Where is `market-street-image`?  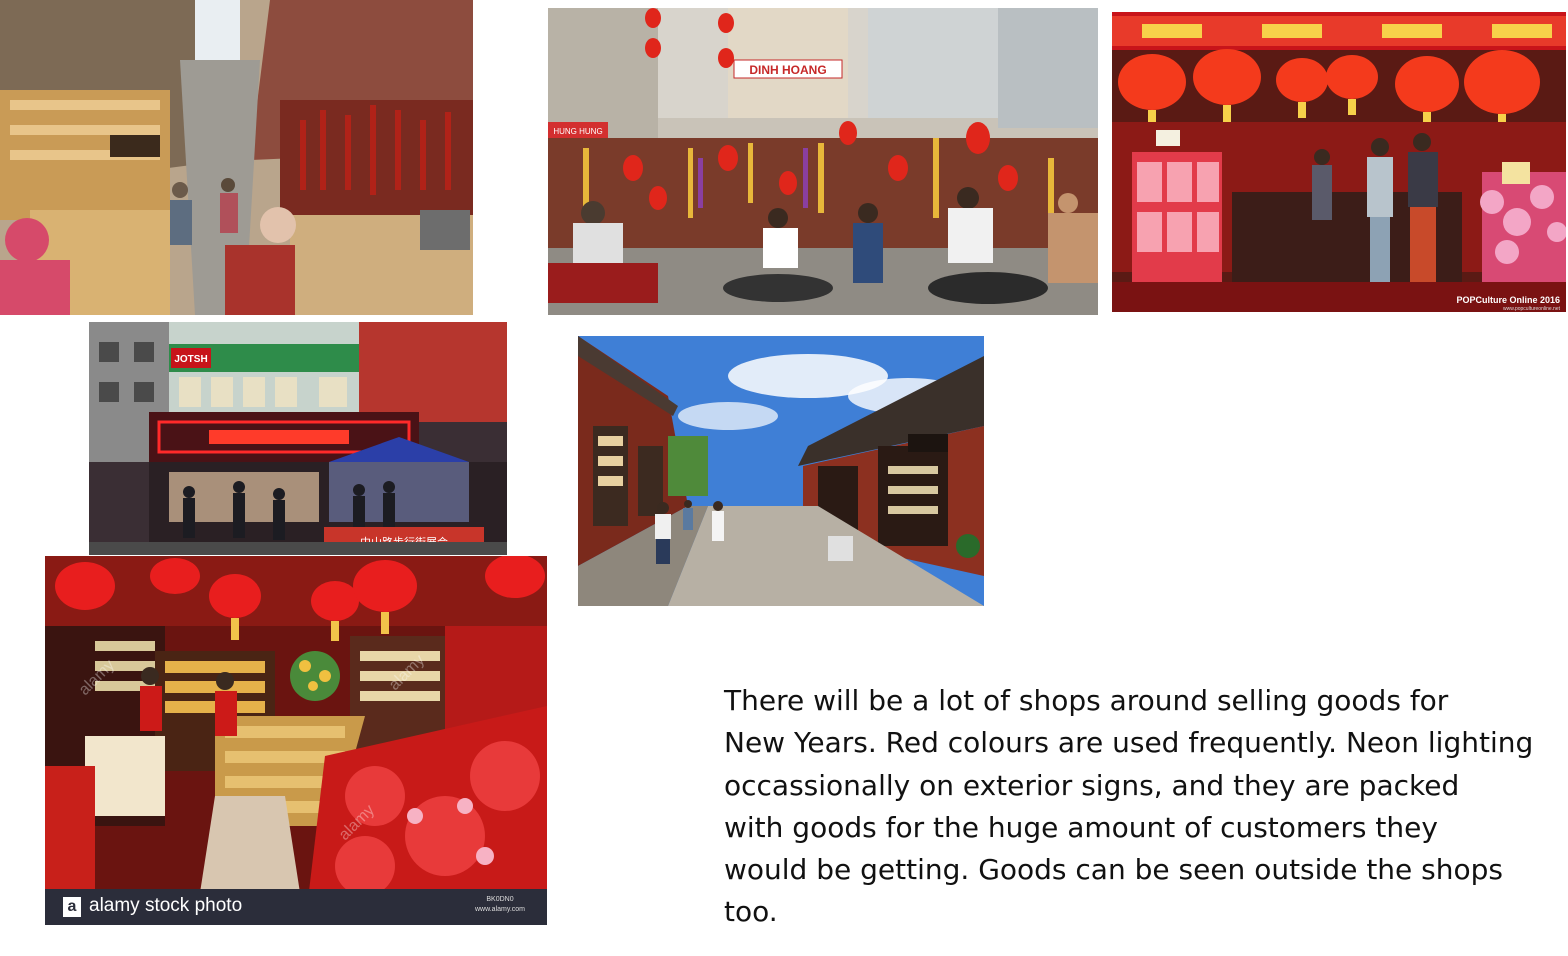
market-street-image is located at coordinates (236, 157).